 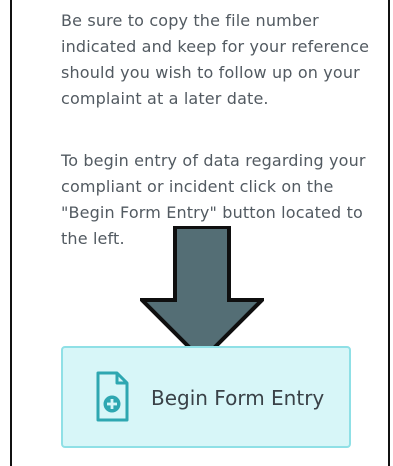 What do you see at coordinates (11, 233) in the screenshot?
I see `left-border-line` at bounding box center [11, 233].